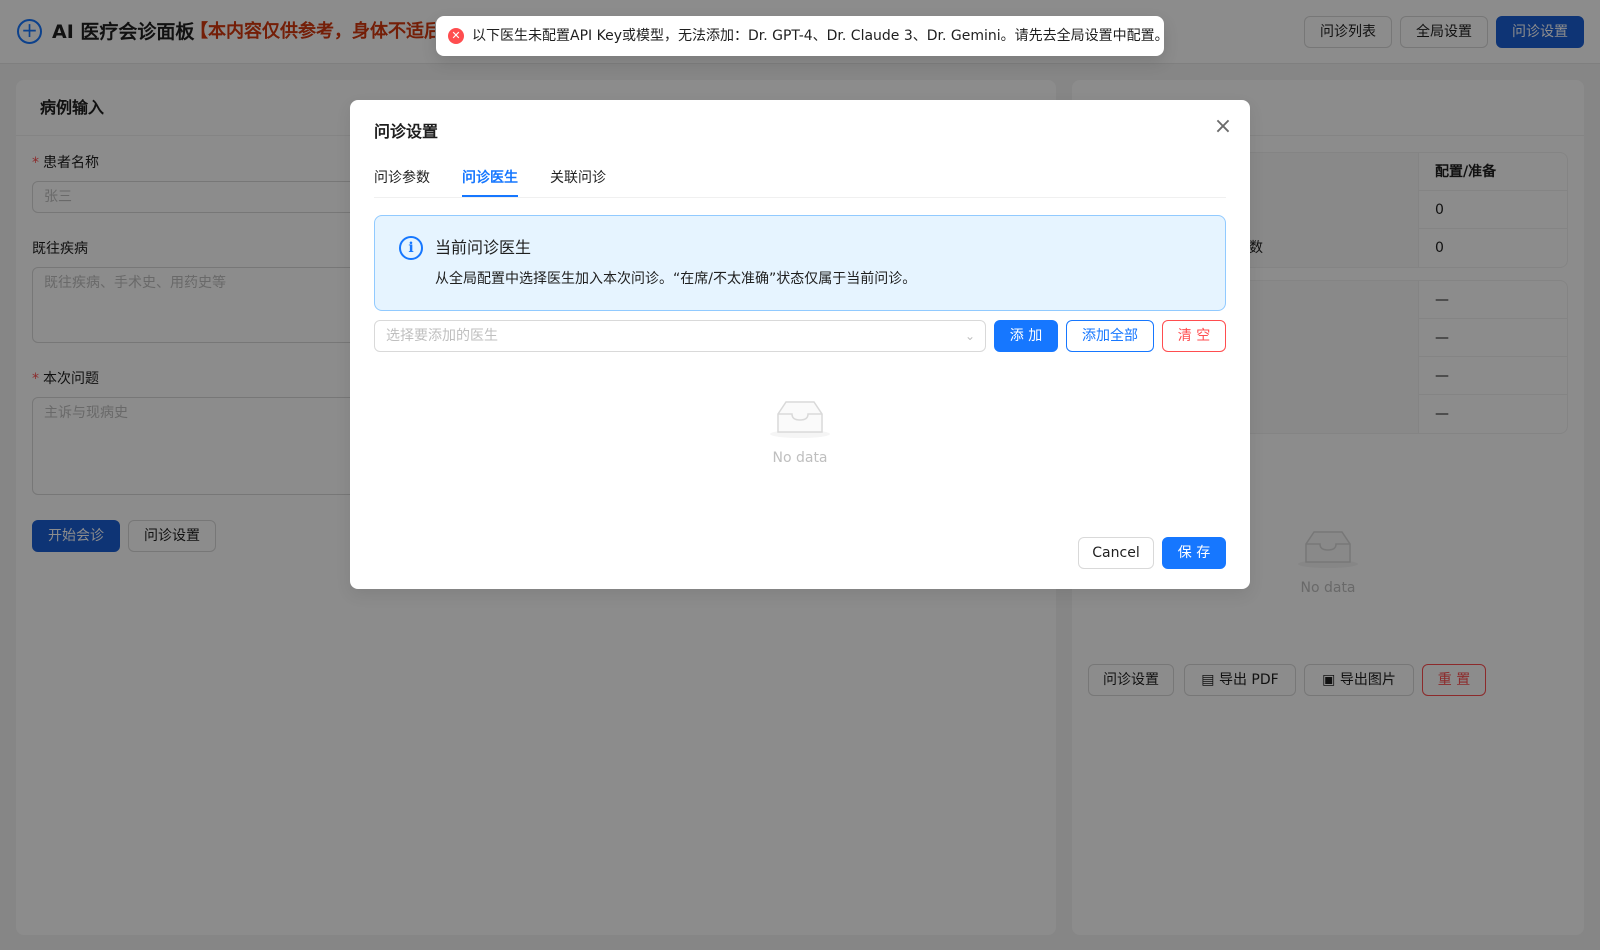 Image resolution: width=1600 pixels, height=950 pixels. Describe the element at coordinates (456, 36) in the screenshot. I see `error-circle-icon: ✕` at that location.